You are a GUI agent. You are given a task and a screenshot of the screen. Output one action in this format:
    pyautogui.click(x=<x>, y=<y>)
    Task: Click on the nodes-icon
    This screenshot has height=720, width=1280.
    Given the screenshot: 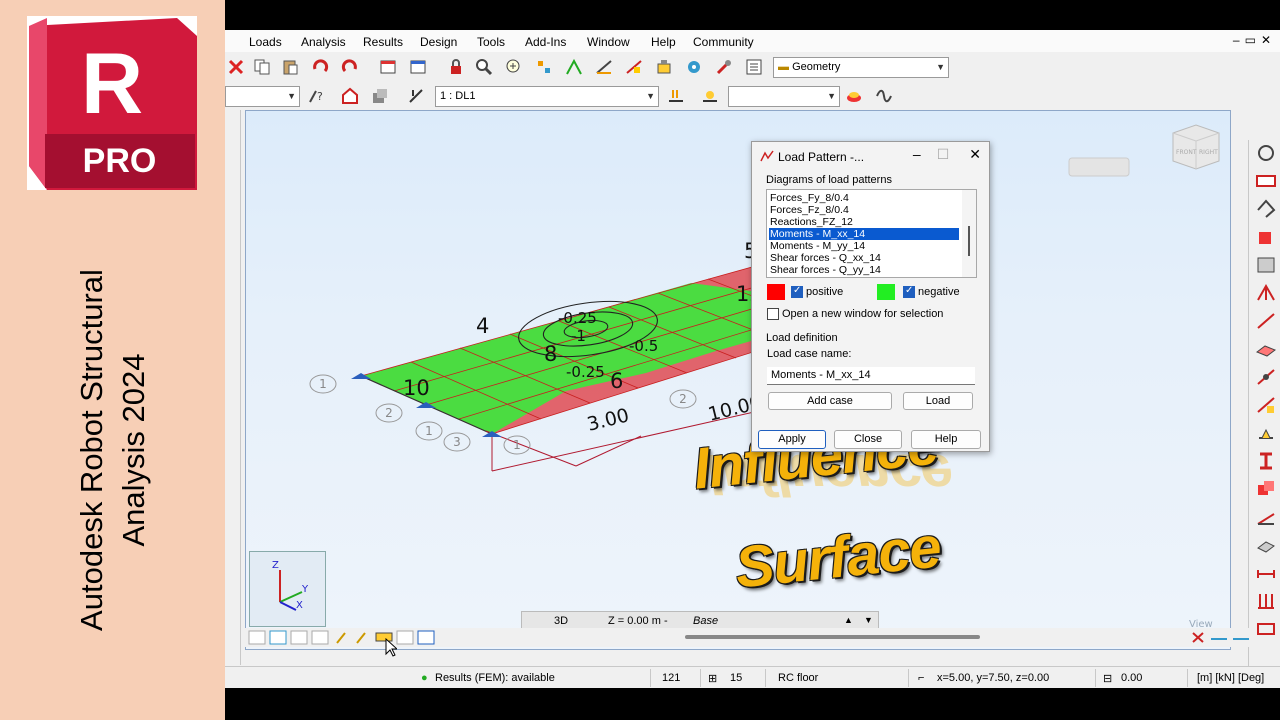 What is the action you would take?
    pyautogui.click(x=574, y=67)
    